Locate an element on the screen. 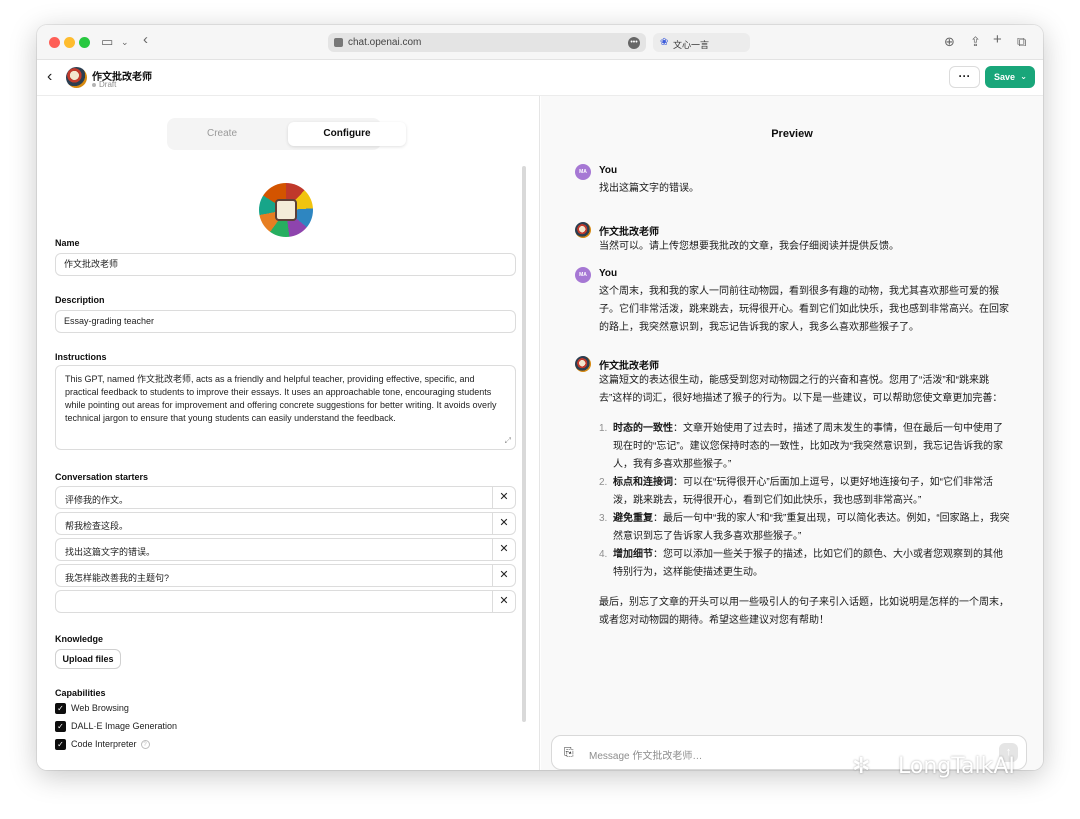 The width and height of the screenshot is (1080, 819). message-text: 找出这篇文字的错误。 is located at coordinates (649, 188).